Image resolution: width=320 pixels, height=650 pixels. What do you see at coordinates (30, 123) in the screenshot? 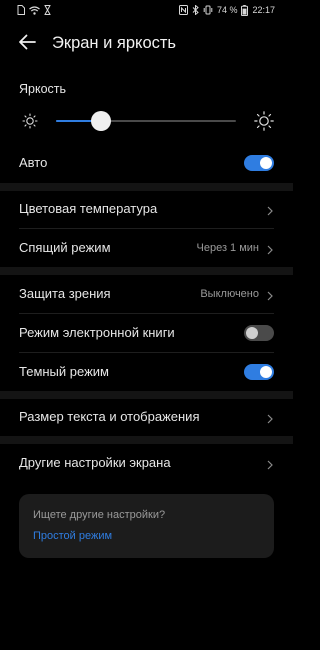
I see `sun-low-icon` at bounding box center [30, 123].